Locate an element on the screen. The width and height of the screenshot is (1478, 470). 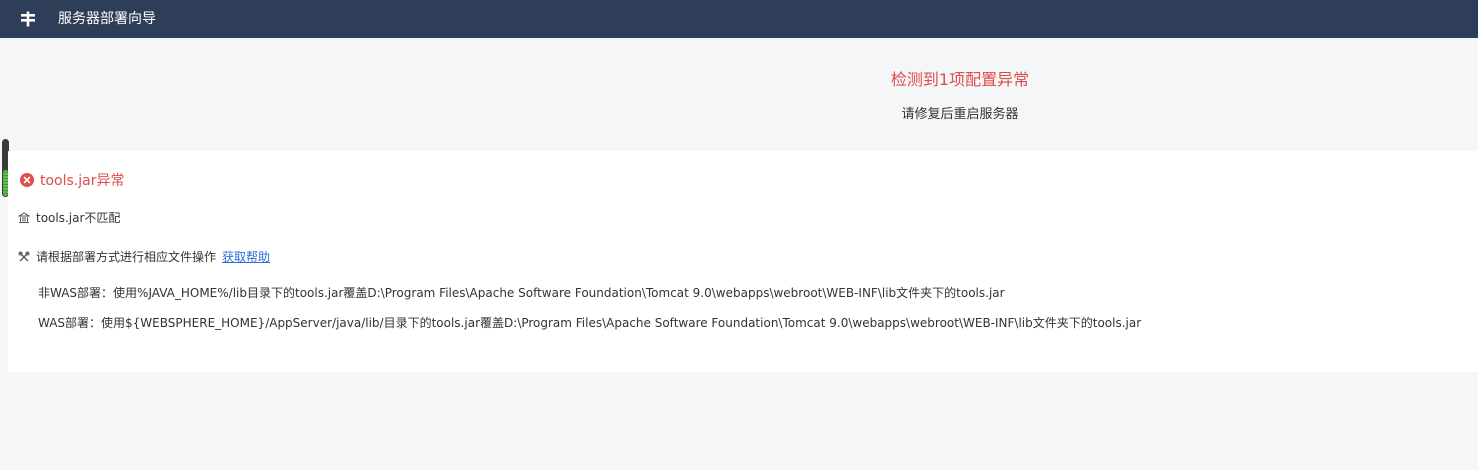
tools-icon is located at coordinates (24, 257).